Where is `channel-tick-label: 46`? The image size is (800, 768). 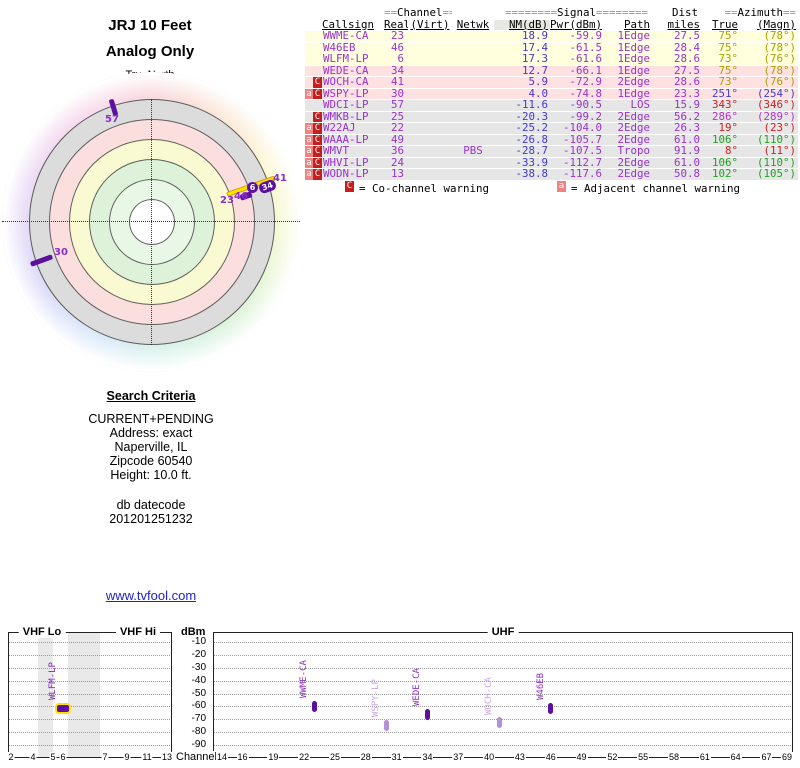 channel-tick-label: 46 is located at coordinates (550, 757).